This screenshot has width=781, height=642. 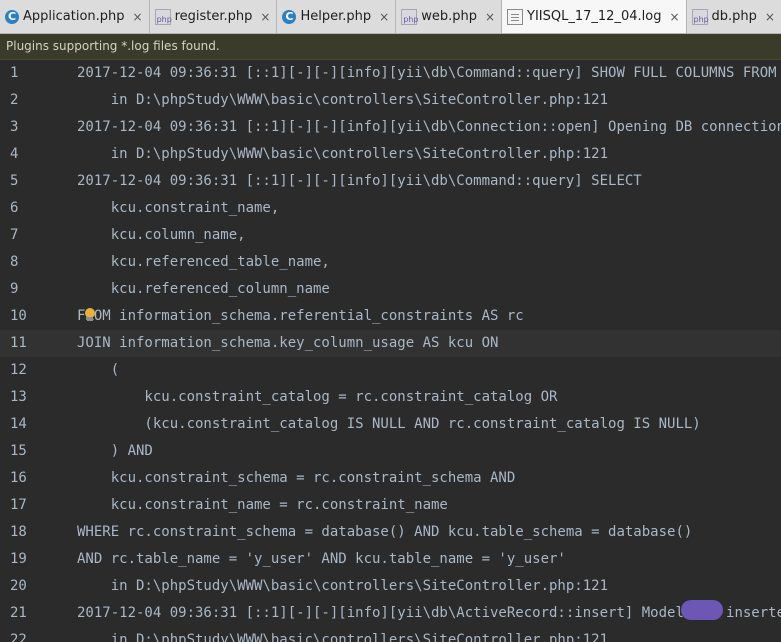 What do you see at coordinates (390, 47) in the screenshot?
I see `plugin-notification-bar: Plugins supporting *.log files found.` at bounding box center [390, 47].